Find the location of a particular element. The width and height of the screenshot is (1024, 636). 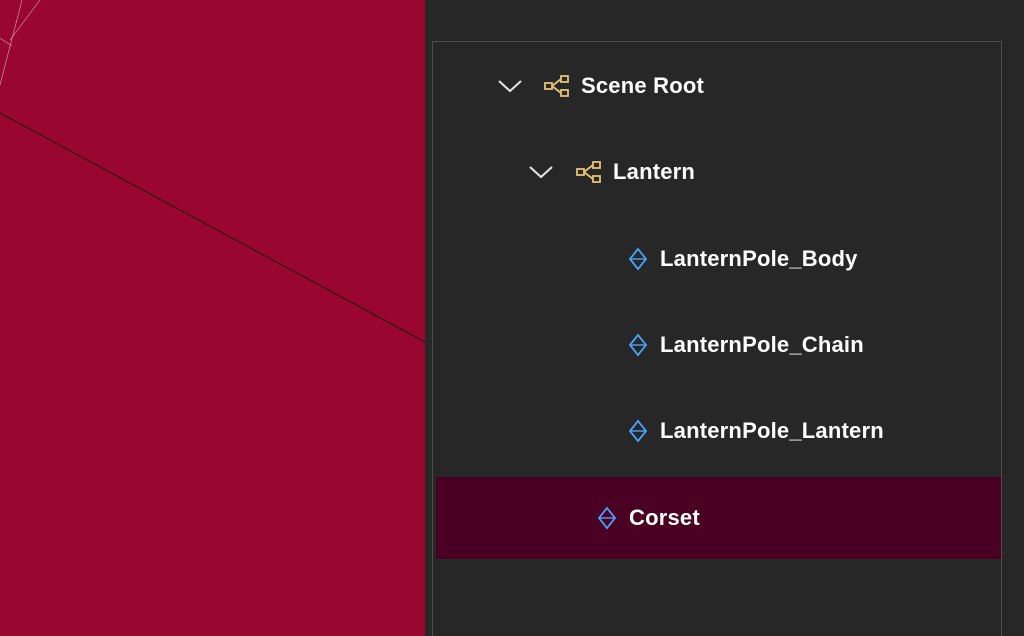

tree-item-label: LanternPole_Chain is located at coordinates (762, 344).